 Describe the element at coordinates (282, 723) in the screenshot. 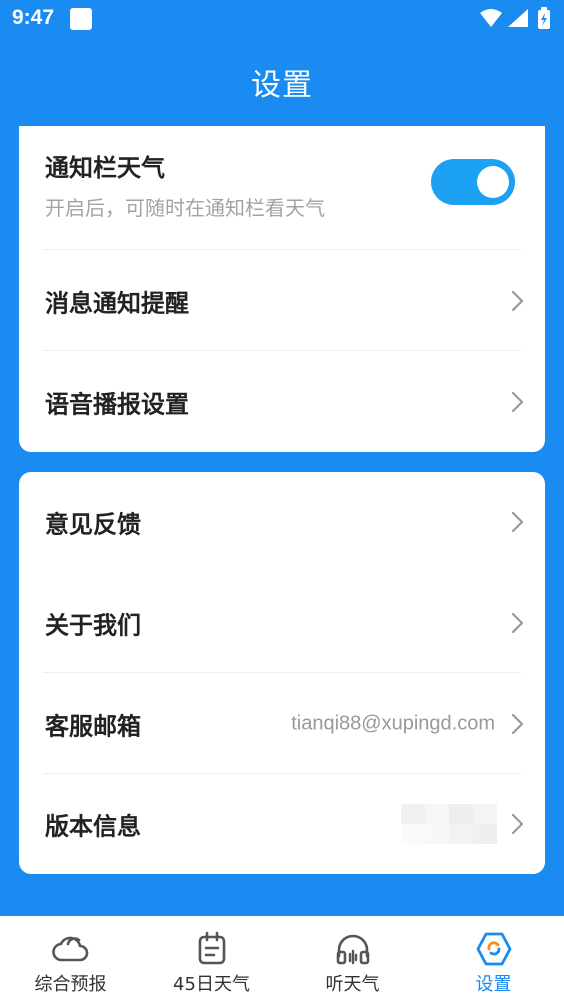

I see `support-email-row: 客服邮箱 tianqi88@xupingd.com` at that location.